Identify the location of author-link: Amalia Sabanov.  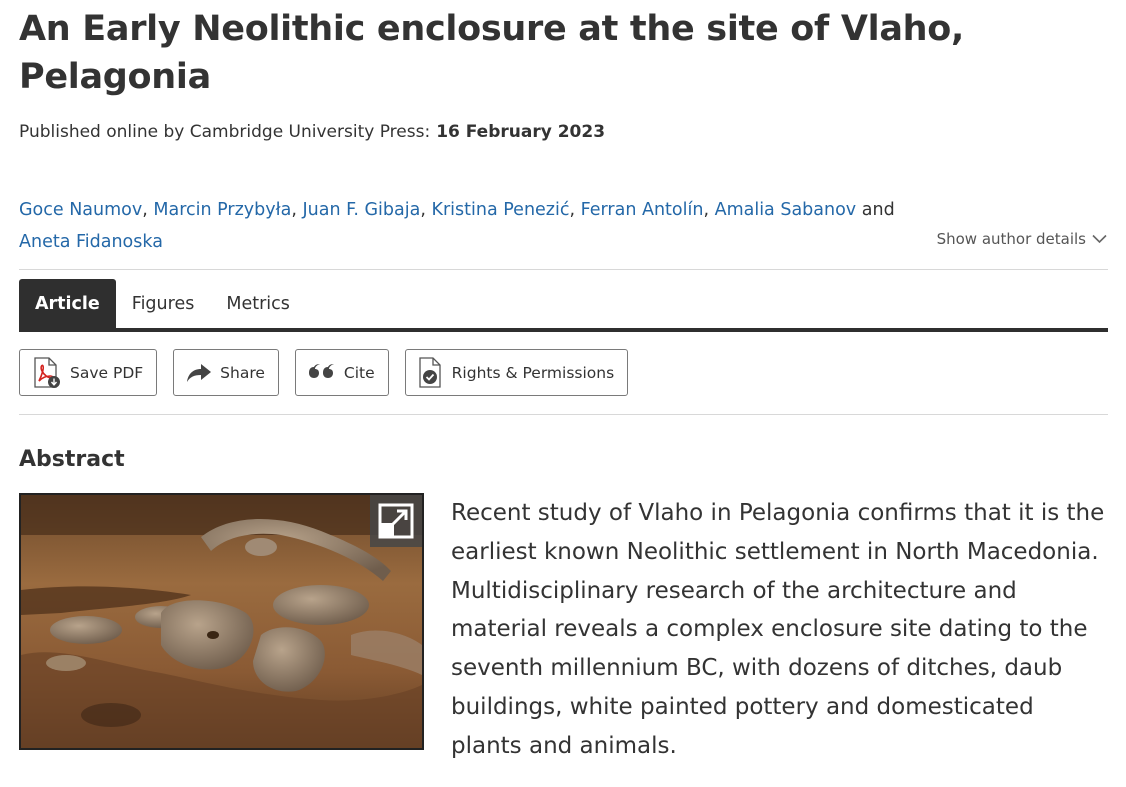
(786, 210).